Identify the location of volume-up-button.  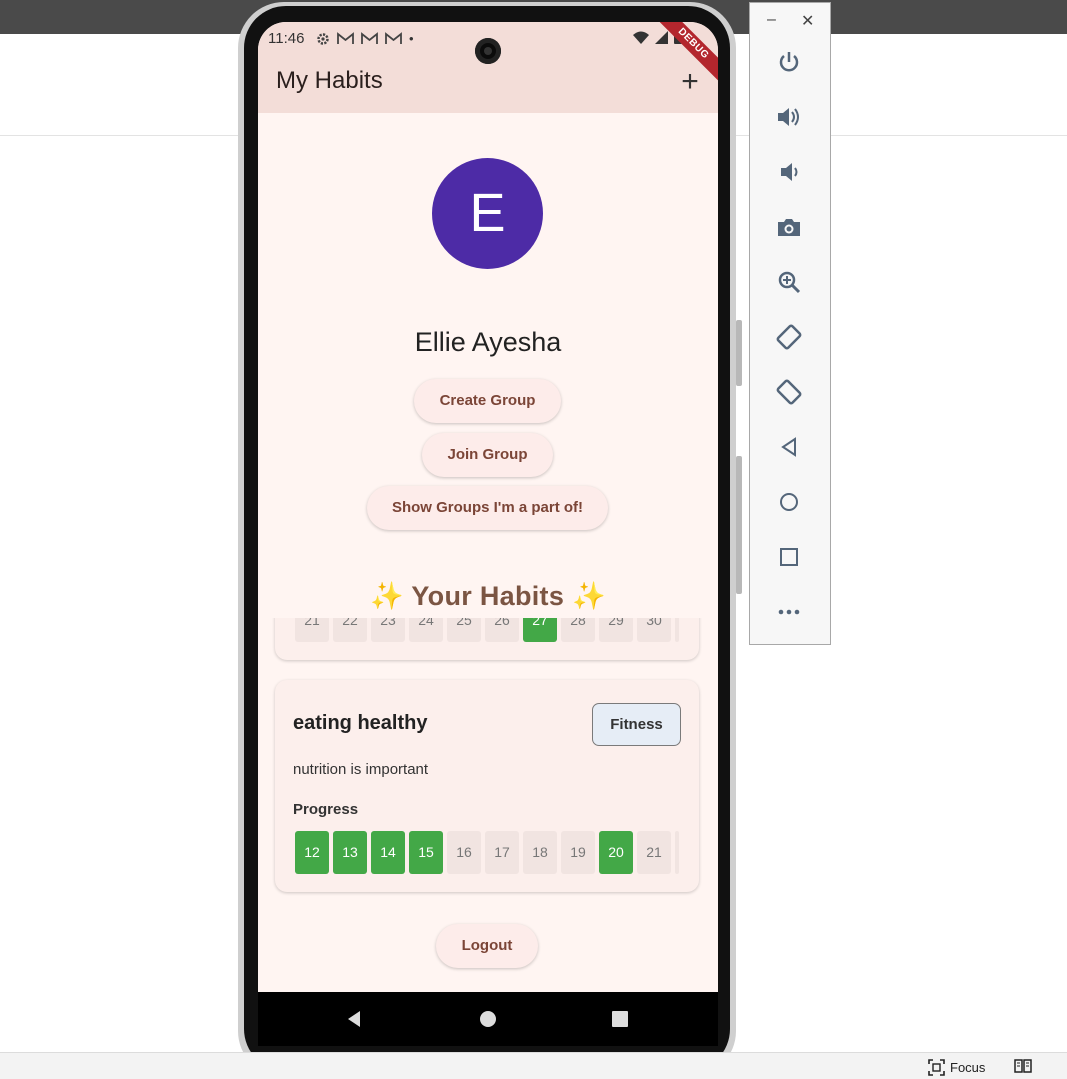
(789, 117).